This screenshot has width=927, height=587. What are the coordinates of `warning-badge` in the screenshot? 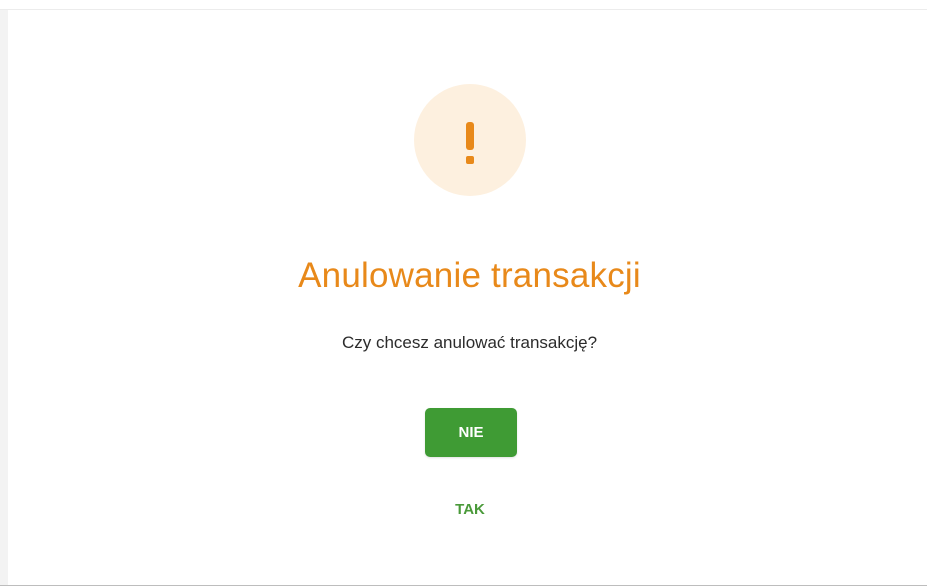 It's located at (470, 140).